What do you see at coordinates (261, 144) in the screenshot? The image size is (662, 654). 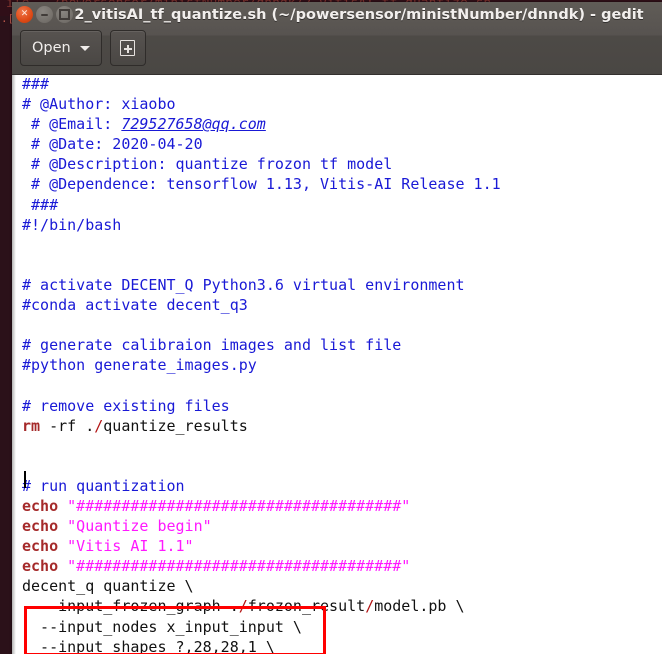 I see `code-line: # @Date: 2020-04-20` at bounding box center [261, 144].